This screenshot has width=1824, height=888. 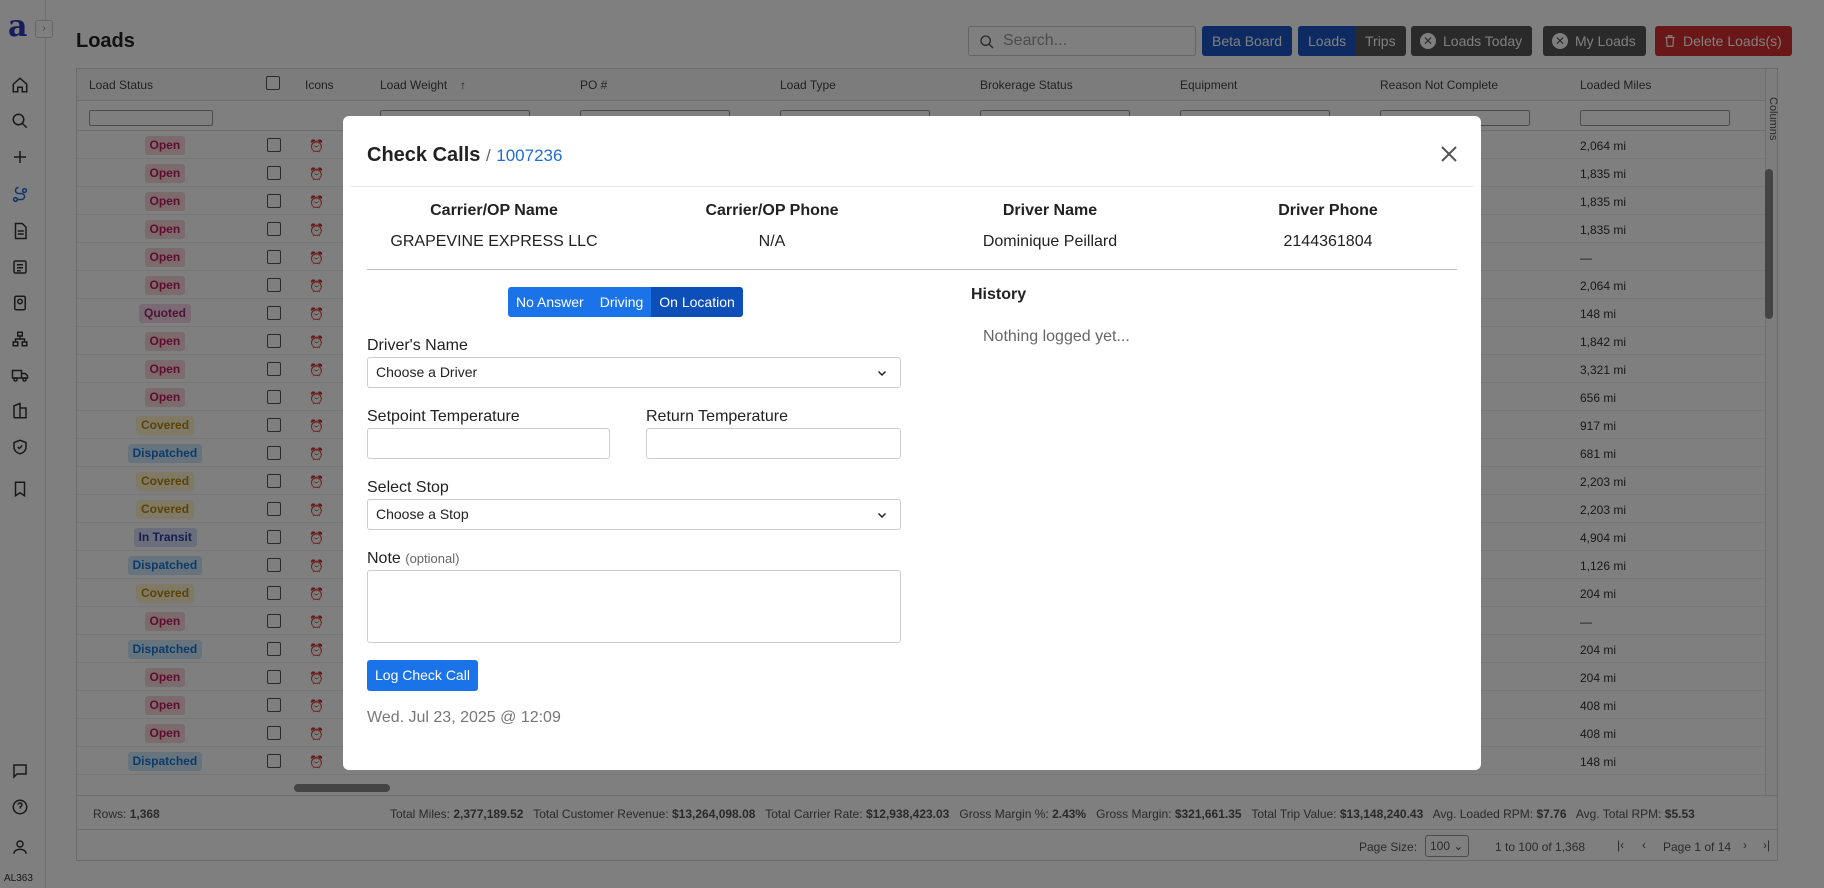 I want to click on setpoint-temp-label: Setpoint Temperature, so click(x=443, y=416).